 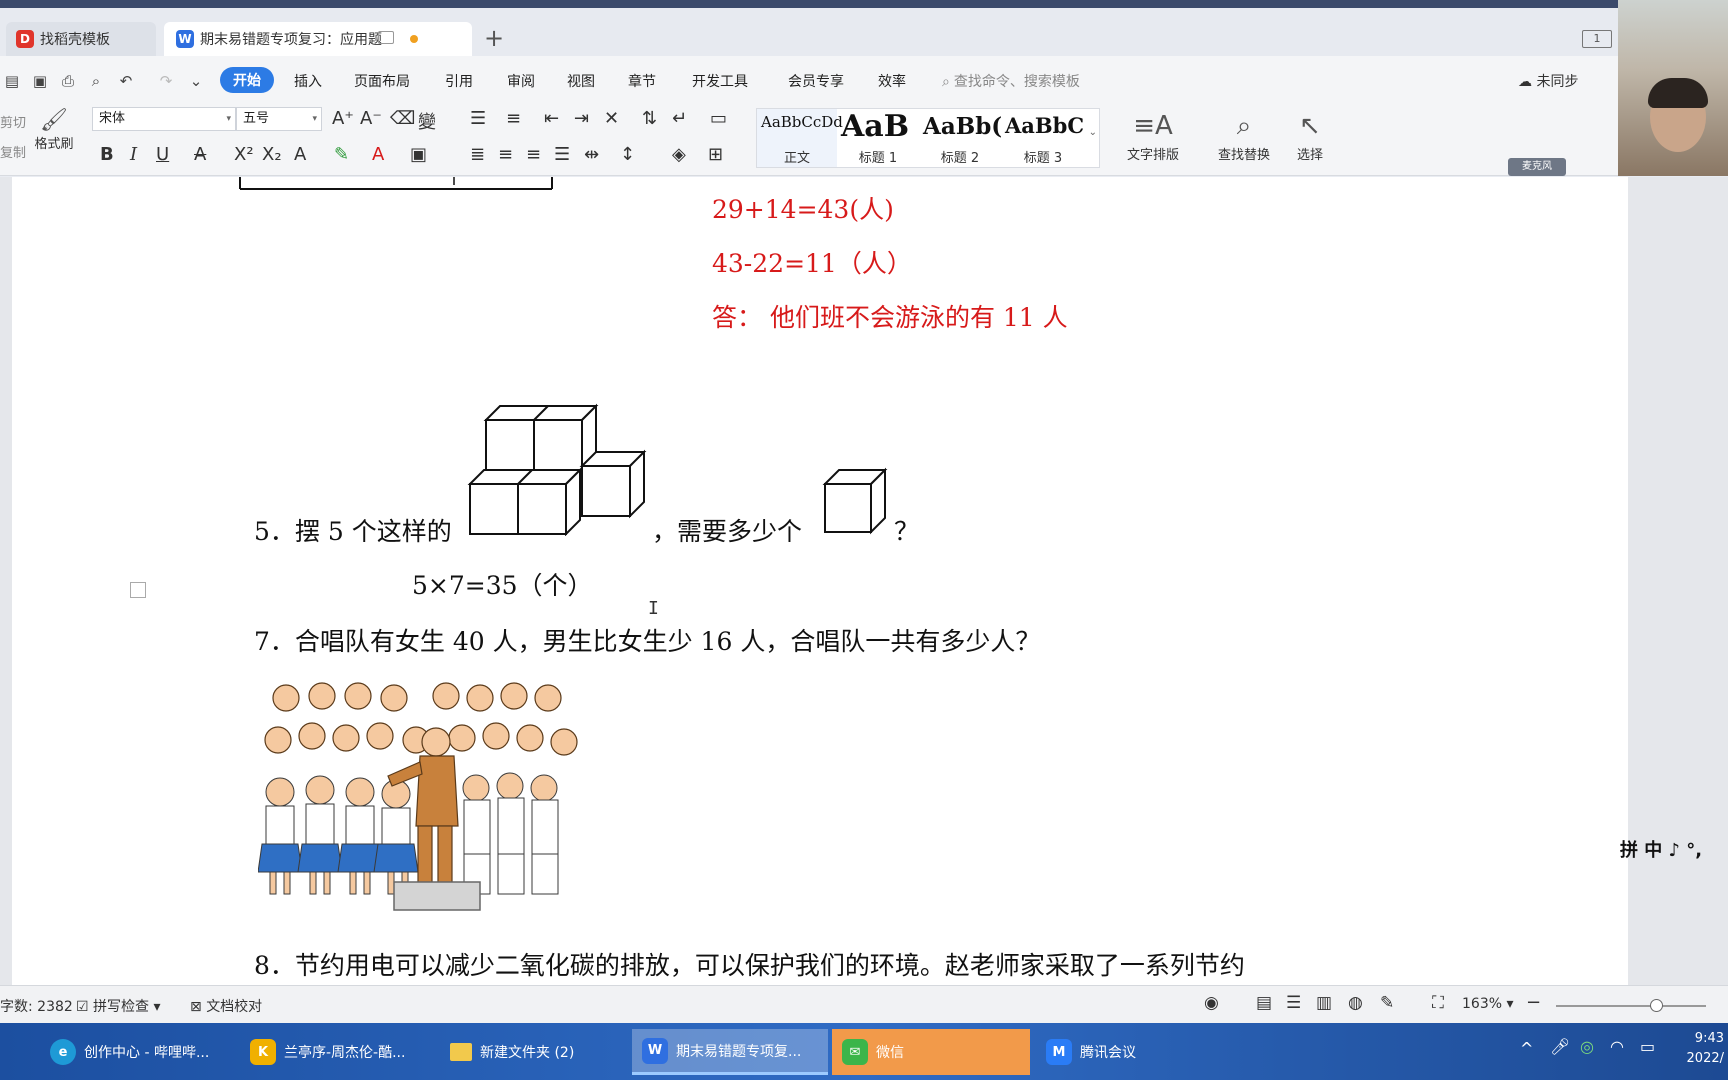 What do you see at coordinates (816, 81) in the screenshot?
I see `menu-member: 会员专享` at bounding box center [816, 81].